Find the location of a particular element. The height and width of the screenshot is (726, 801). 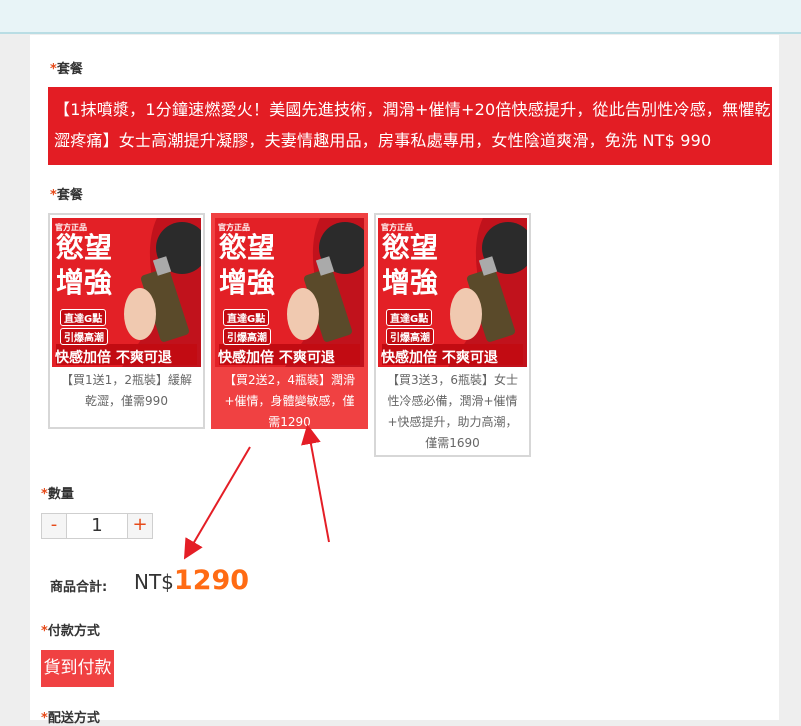

price-value: 1290 is located at coordinates (211, 580).